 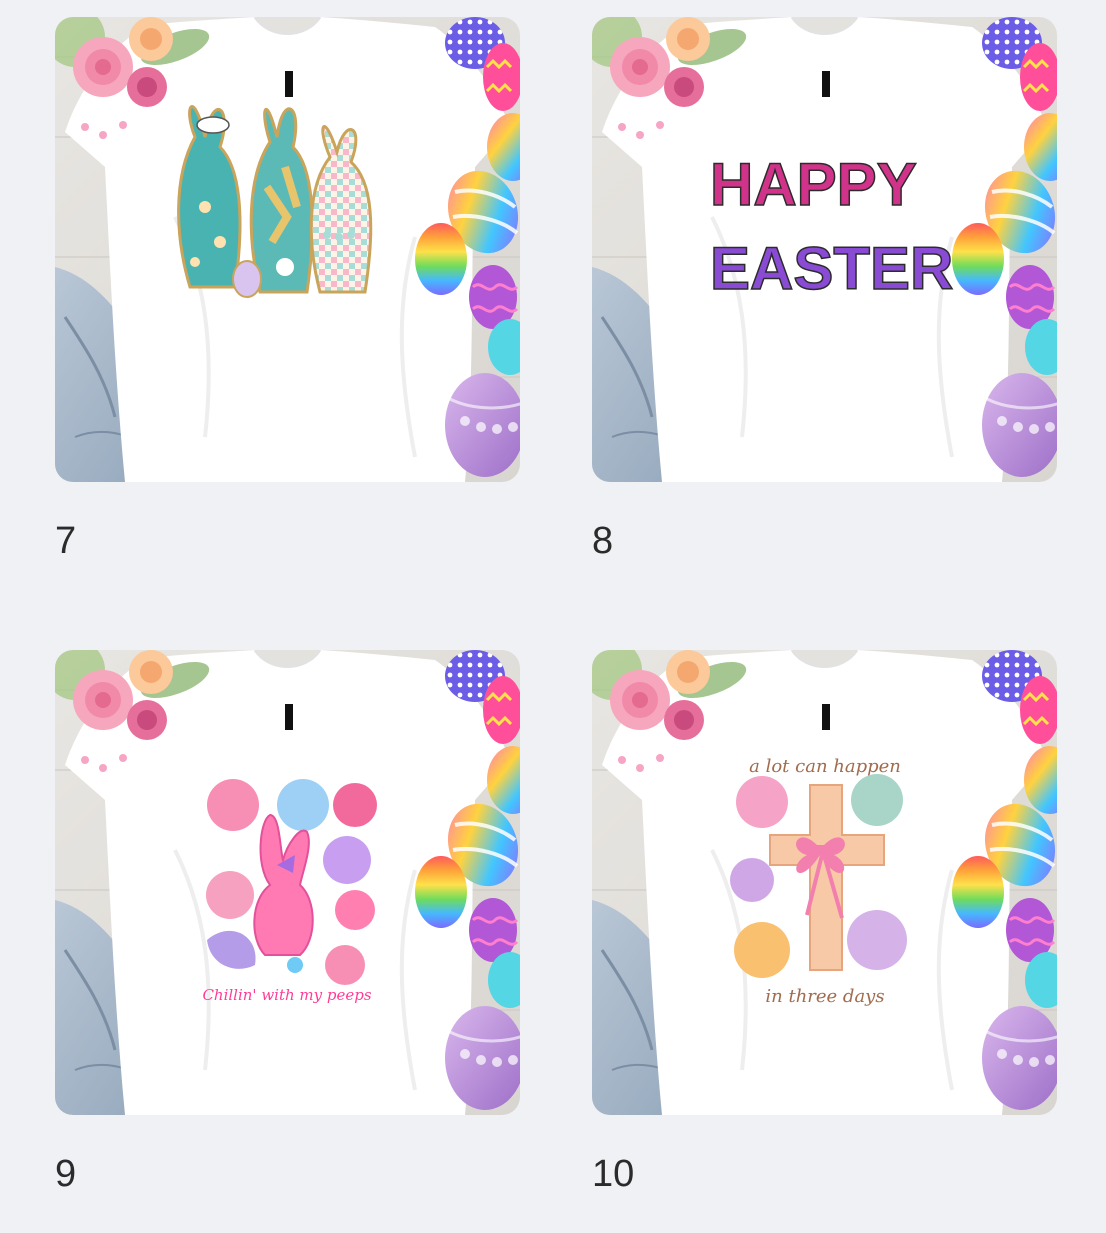 What do you see at coordinates (66, 541) in the screenshot?
I see `product-number: 7` at bounding box center [66, 541].